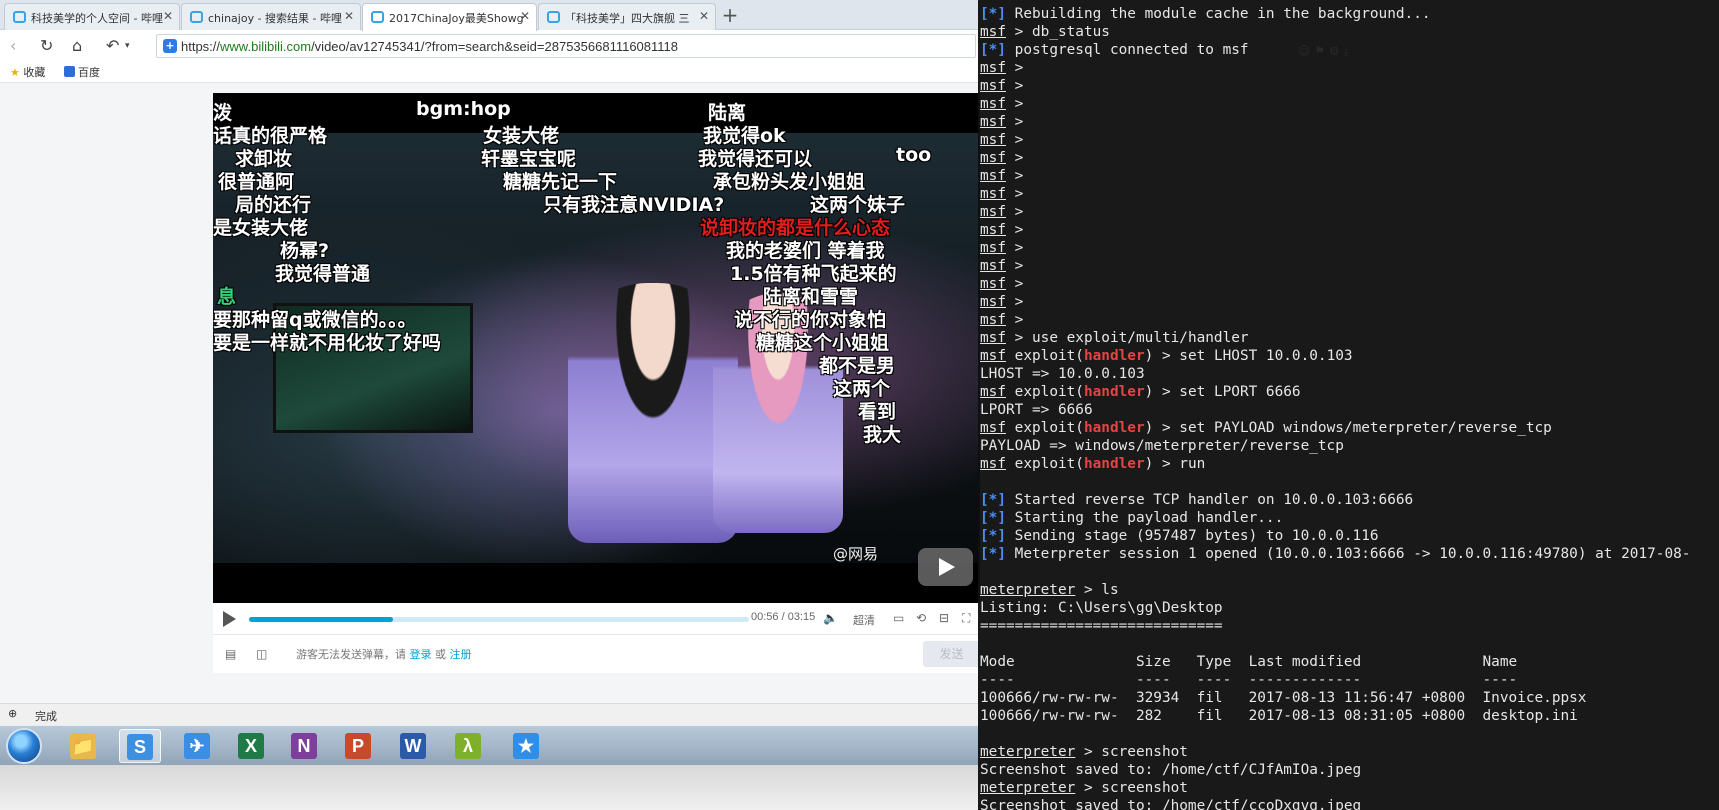  What do you see at coordinates (898, 618) in the screenshot?
I see `danmaku-toggle-icon: ▭` at bounding box center [898, 618].